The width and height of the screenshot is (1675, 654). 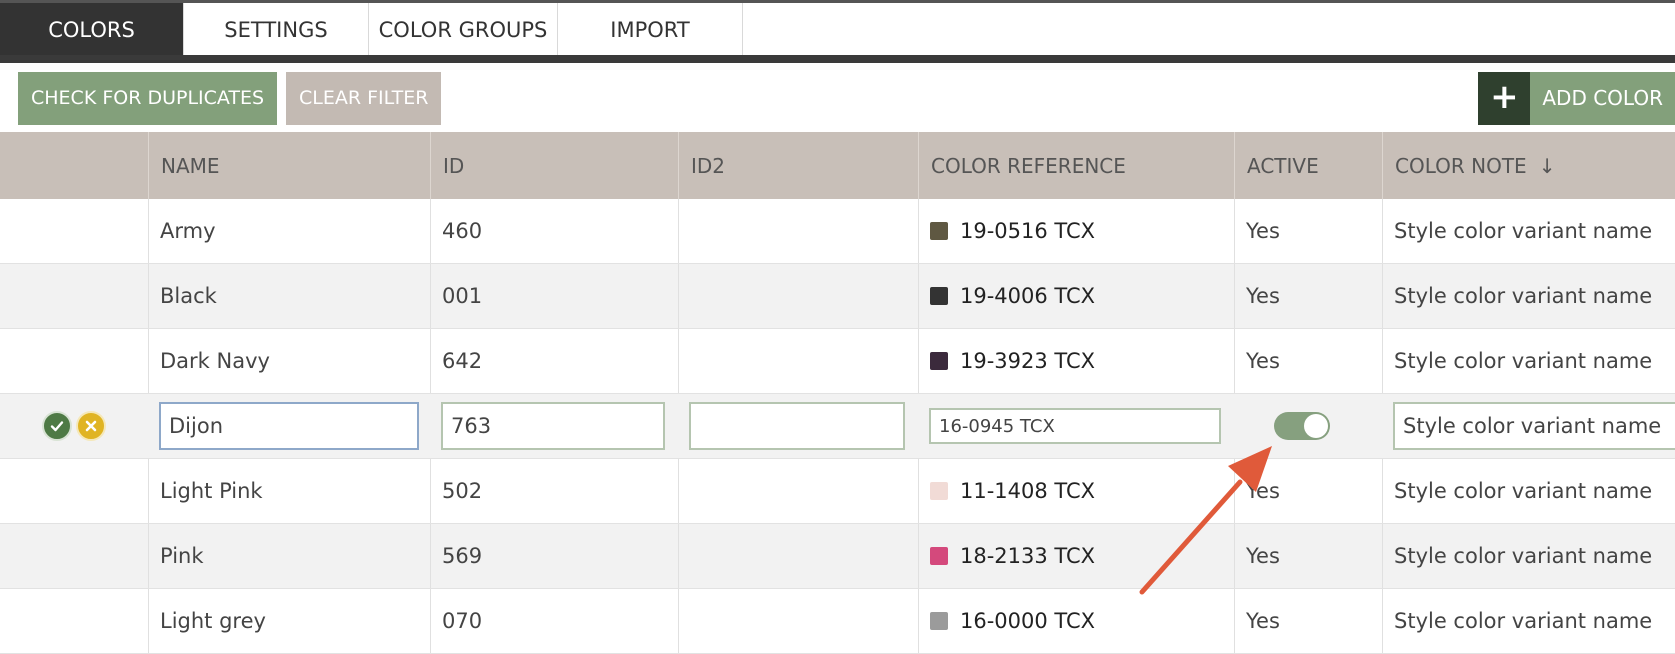 I want to click on cell-active-edit, so click(x=1308, y=426).